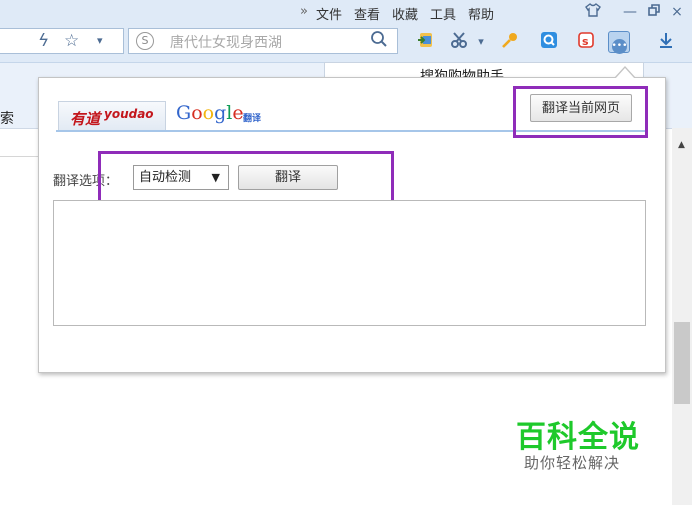 This screenshot has height=505, width=692. I want to click on restore-button, so click(654, 12).